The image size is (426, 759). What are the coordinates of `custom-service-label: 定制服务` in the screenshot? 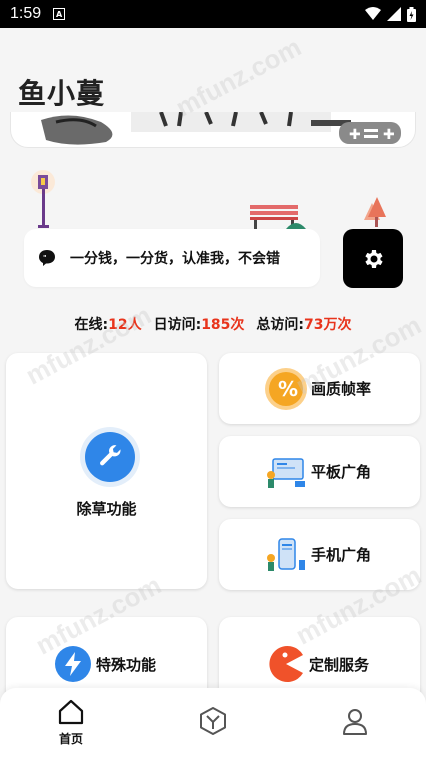 It's located at (339, 664).